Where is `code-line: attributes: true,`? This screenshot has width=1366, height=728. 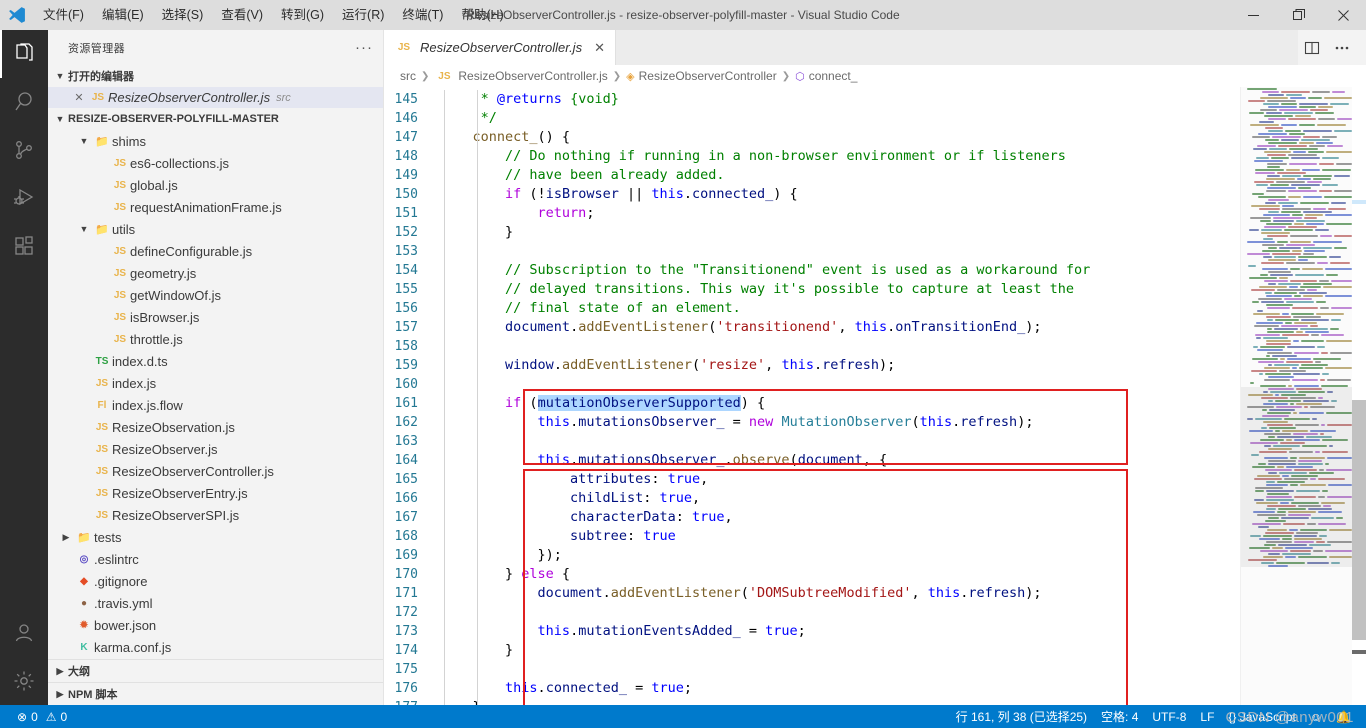
code-line: attributes: true, is located at coordinates (840, 479).